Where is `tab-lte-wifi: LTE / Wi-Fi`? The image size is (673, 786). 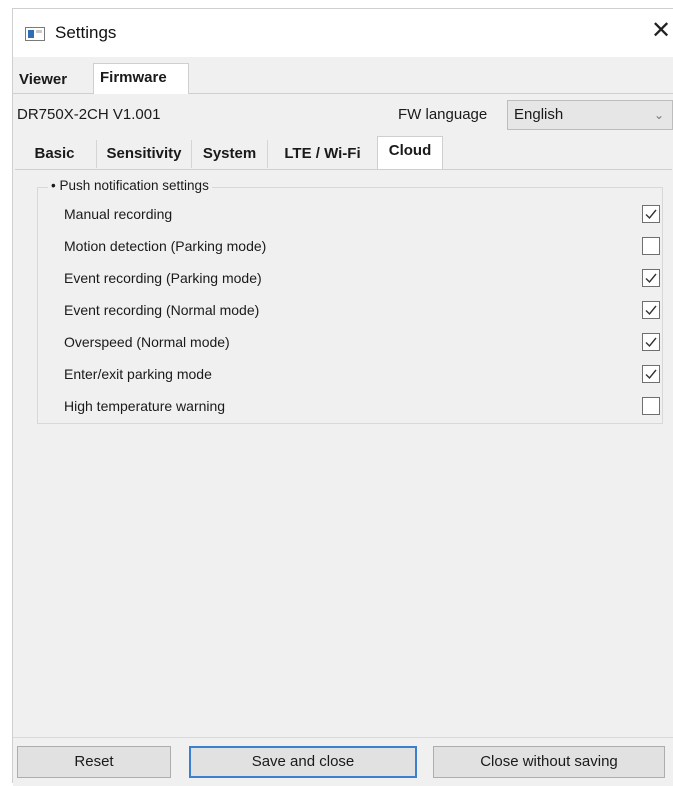 tab-lte-wifi: LTE / Wi-Fi is located at coordinates (323, 154).